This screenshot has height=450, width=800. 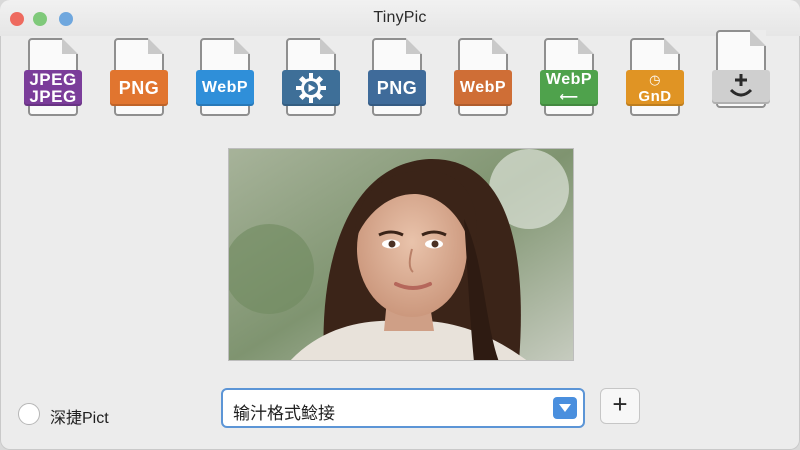 I want to click on gear-play-icon, so click(x=311, y=88).